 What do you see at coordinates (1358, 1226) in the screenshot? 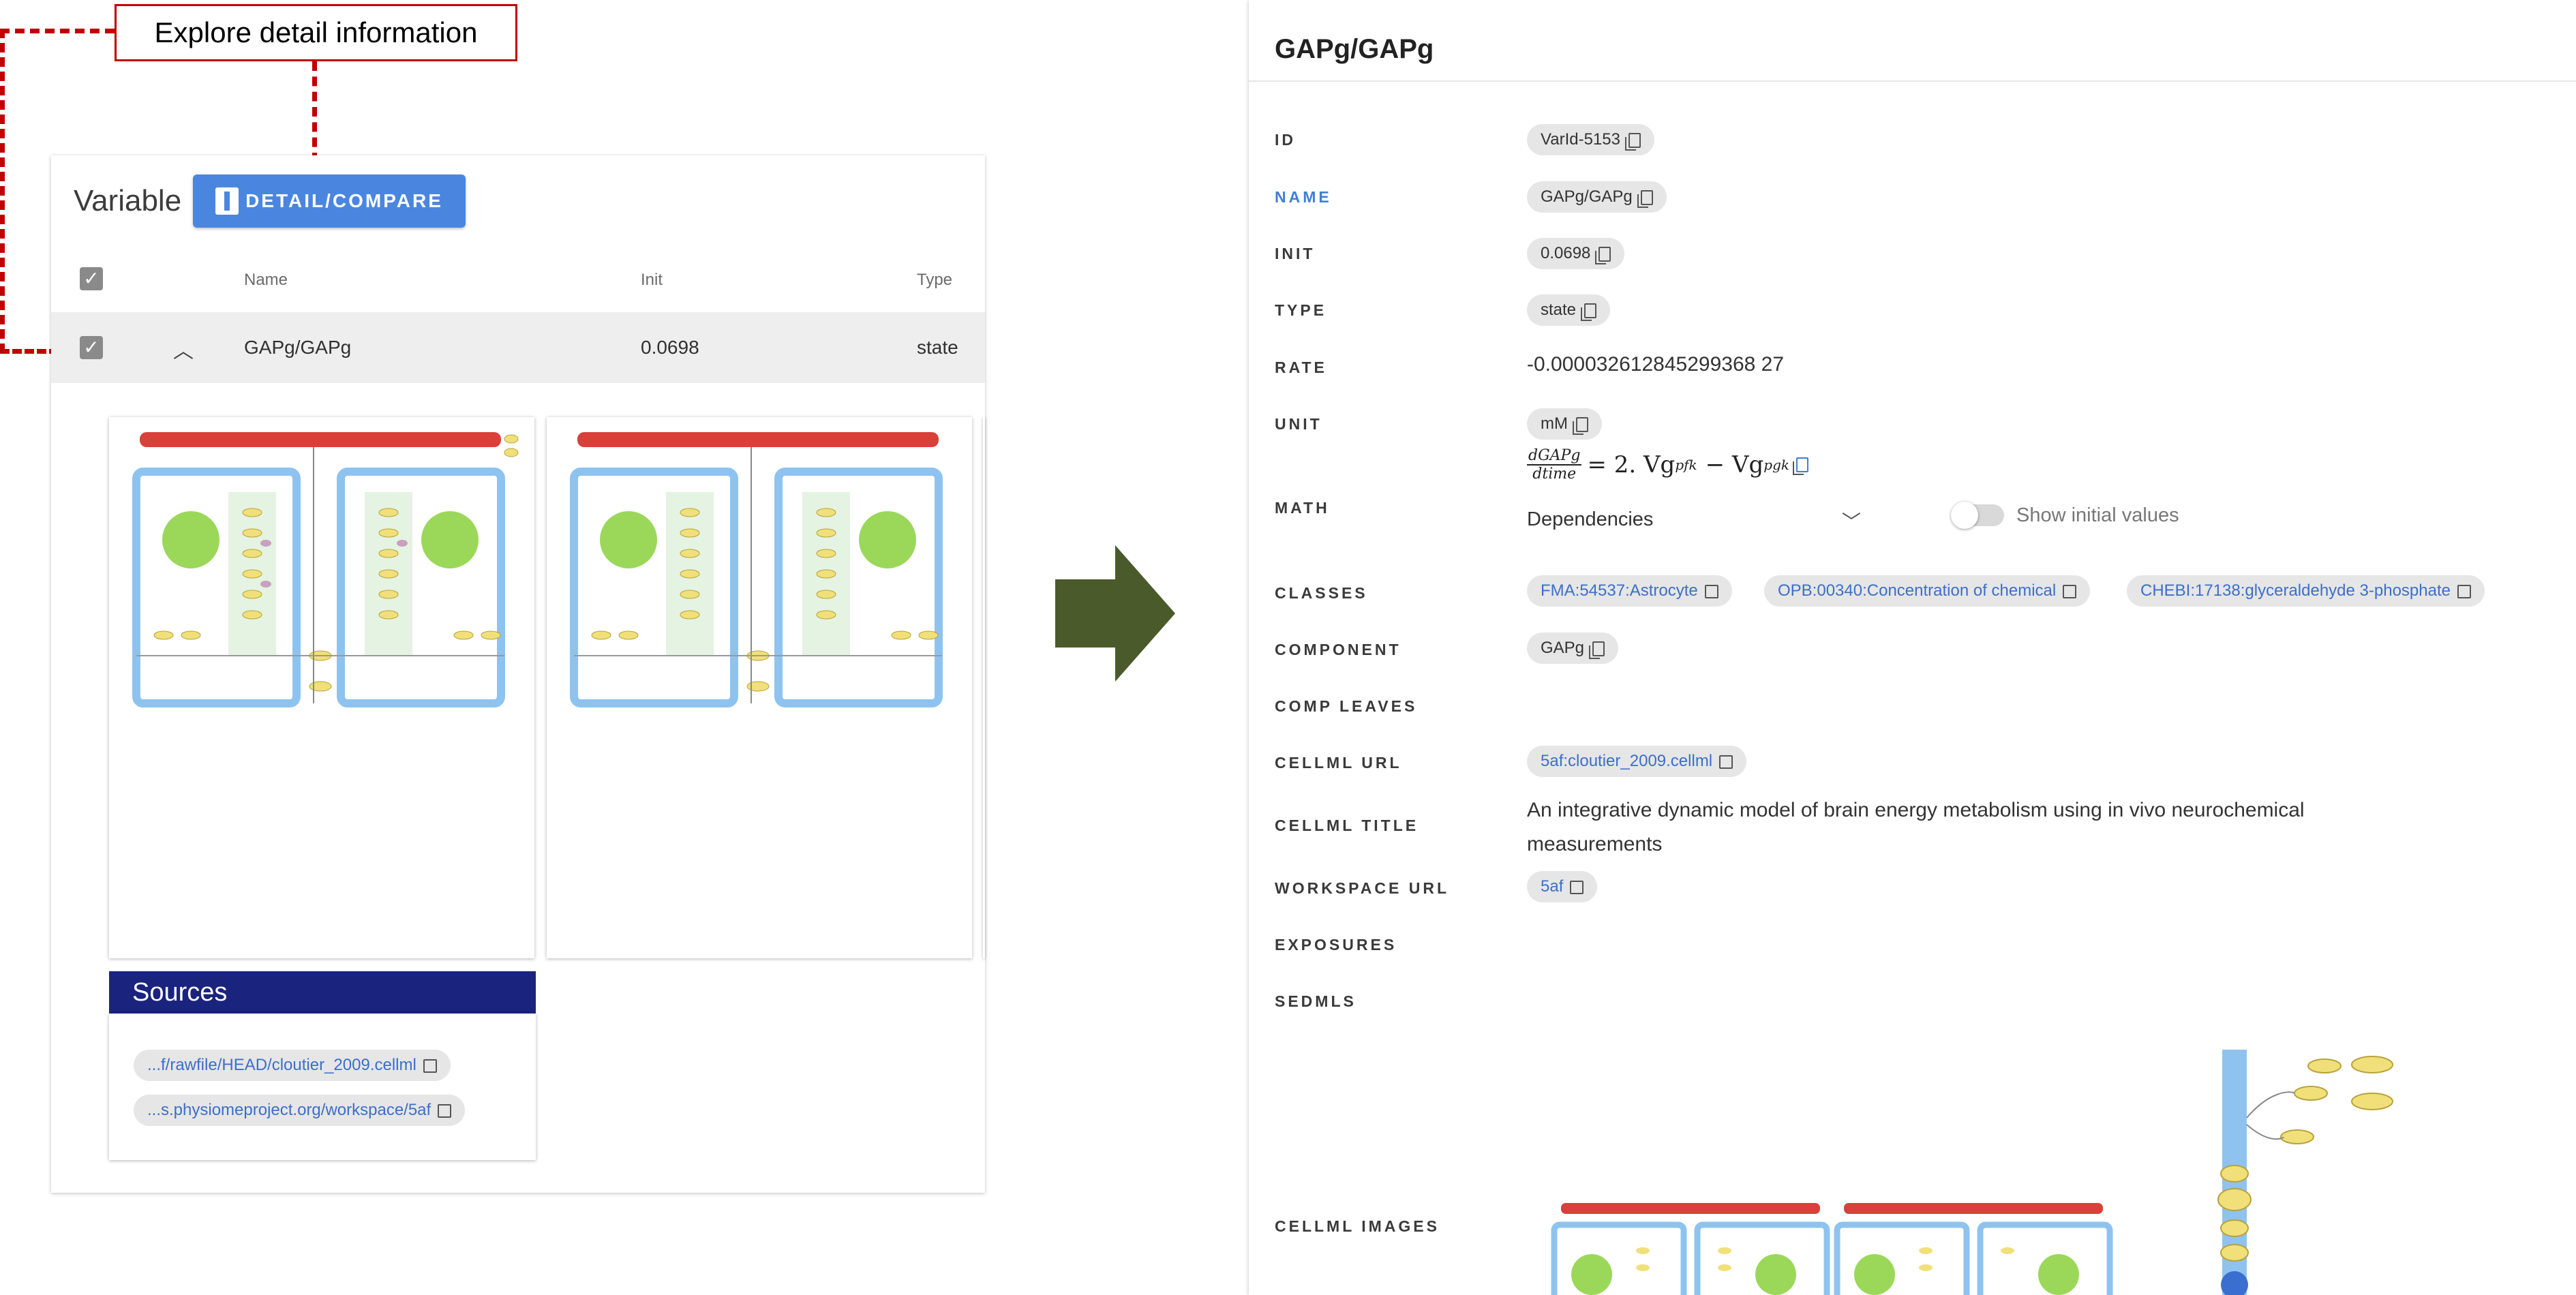
I see `label-cellml-images: CELLML IMAGES` at bounding box center [1358, 1226].